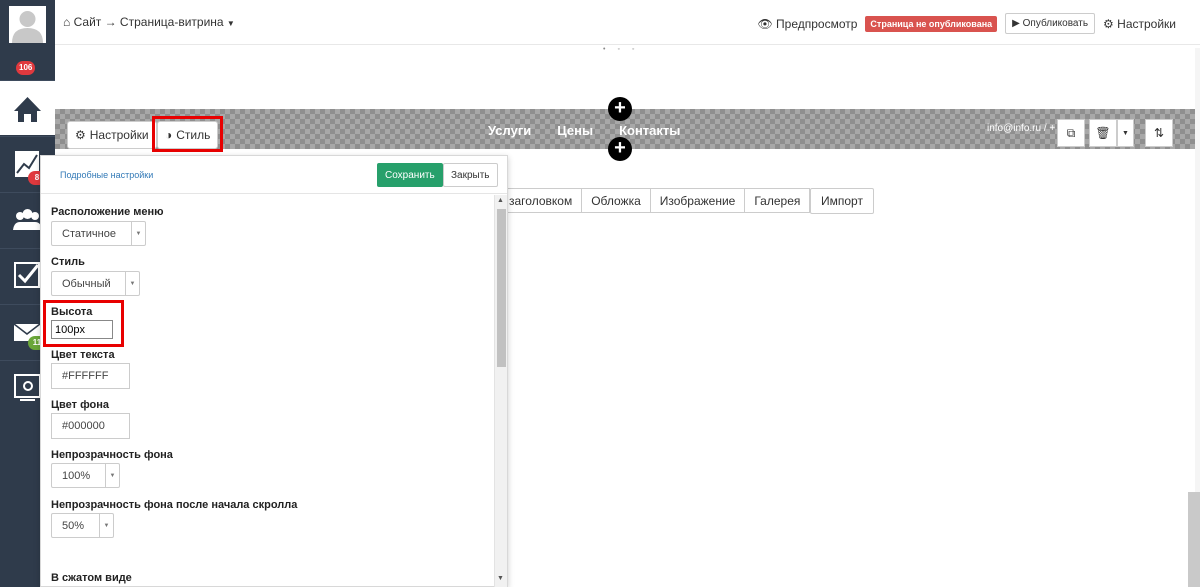 This screenshot has height=587, width=1200. I want to click on style-value: Обычный, so click(86, 283).